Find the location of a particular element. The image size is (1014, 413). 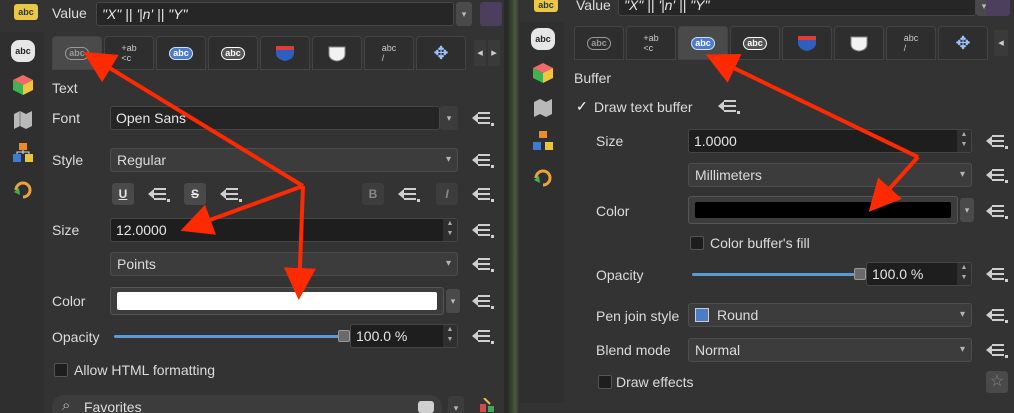

draw-effects-checkbox is located at coordinates (605, 382).